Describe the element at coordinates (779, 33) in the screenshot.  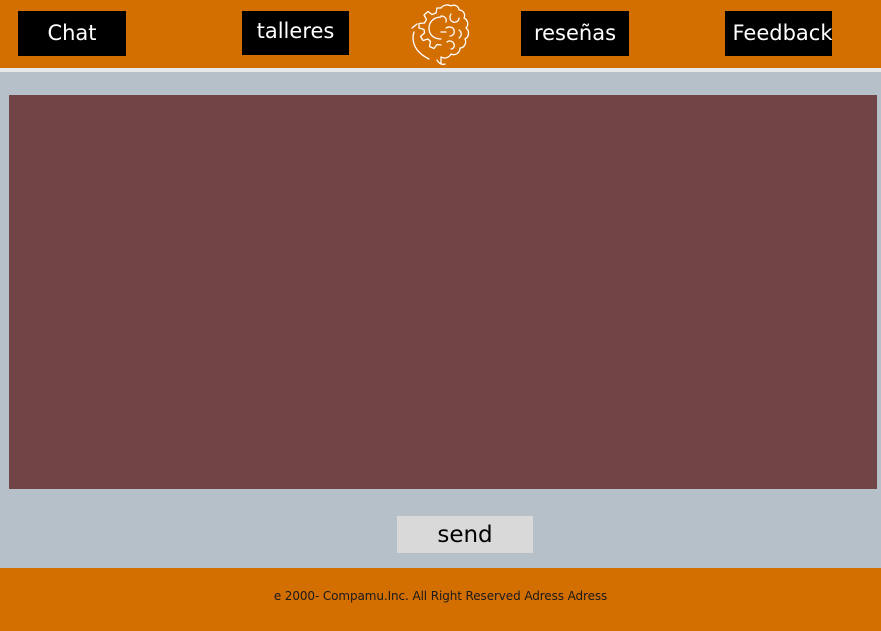
I see `nav-feedback-button: Feedback` at that location.